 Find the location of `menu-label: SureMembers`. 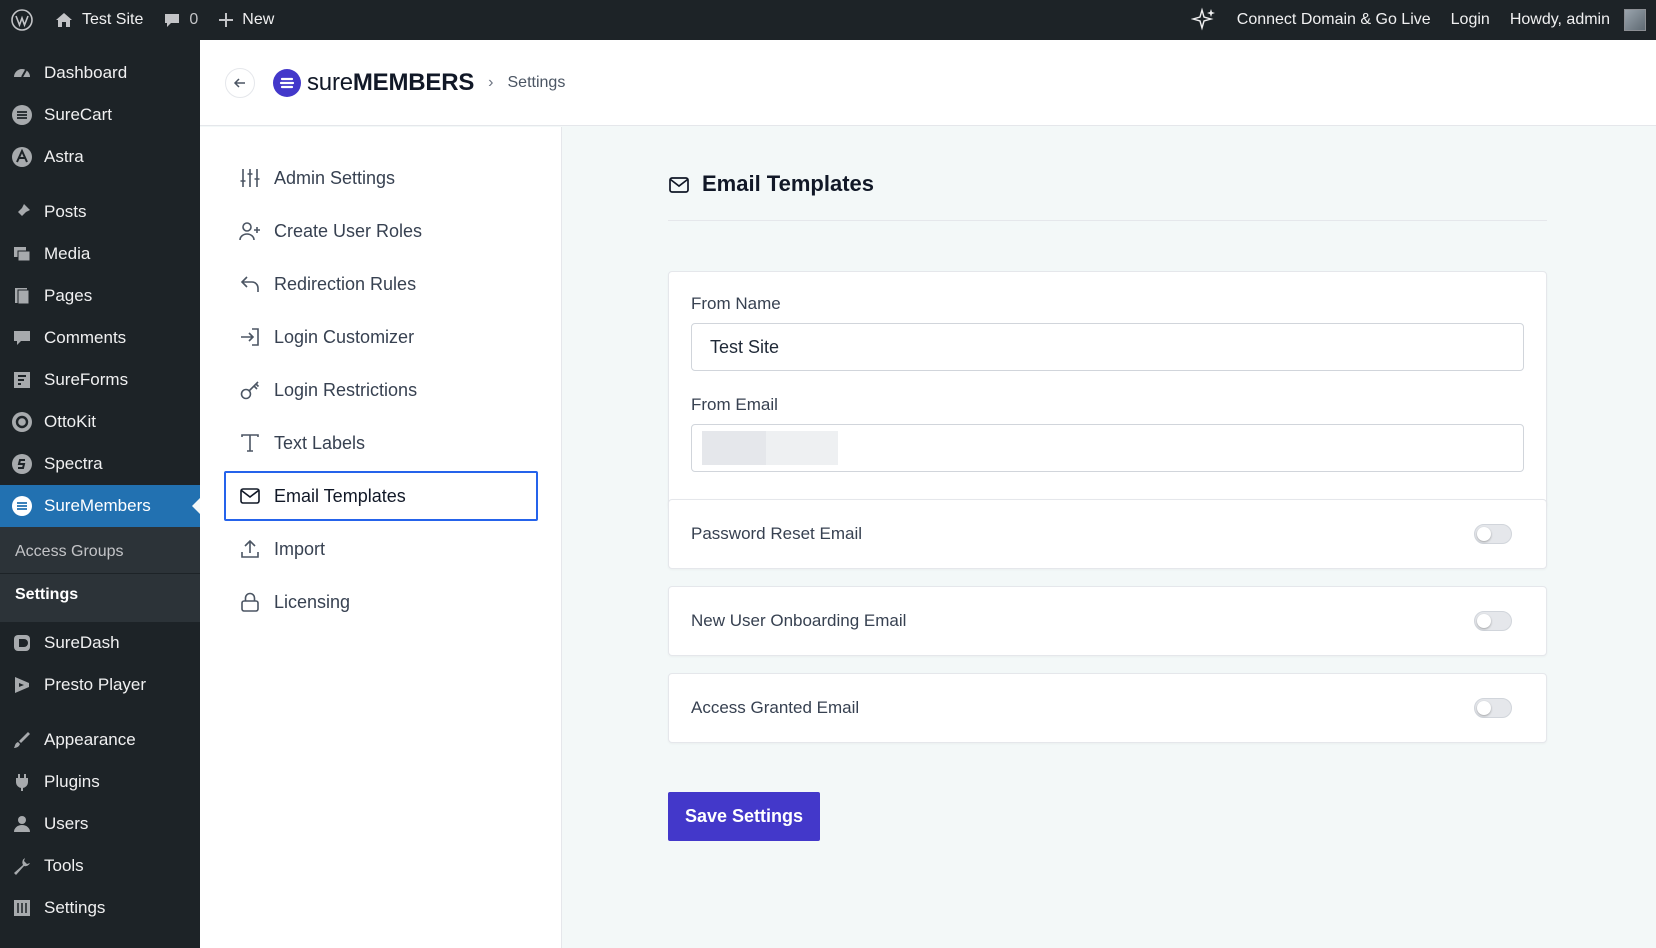

menu-label: SureMembers is located at coordinates (97, 505).